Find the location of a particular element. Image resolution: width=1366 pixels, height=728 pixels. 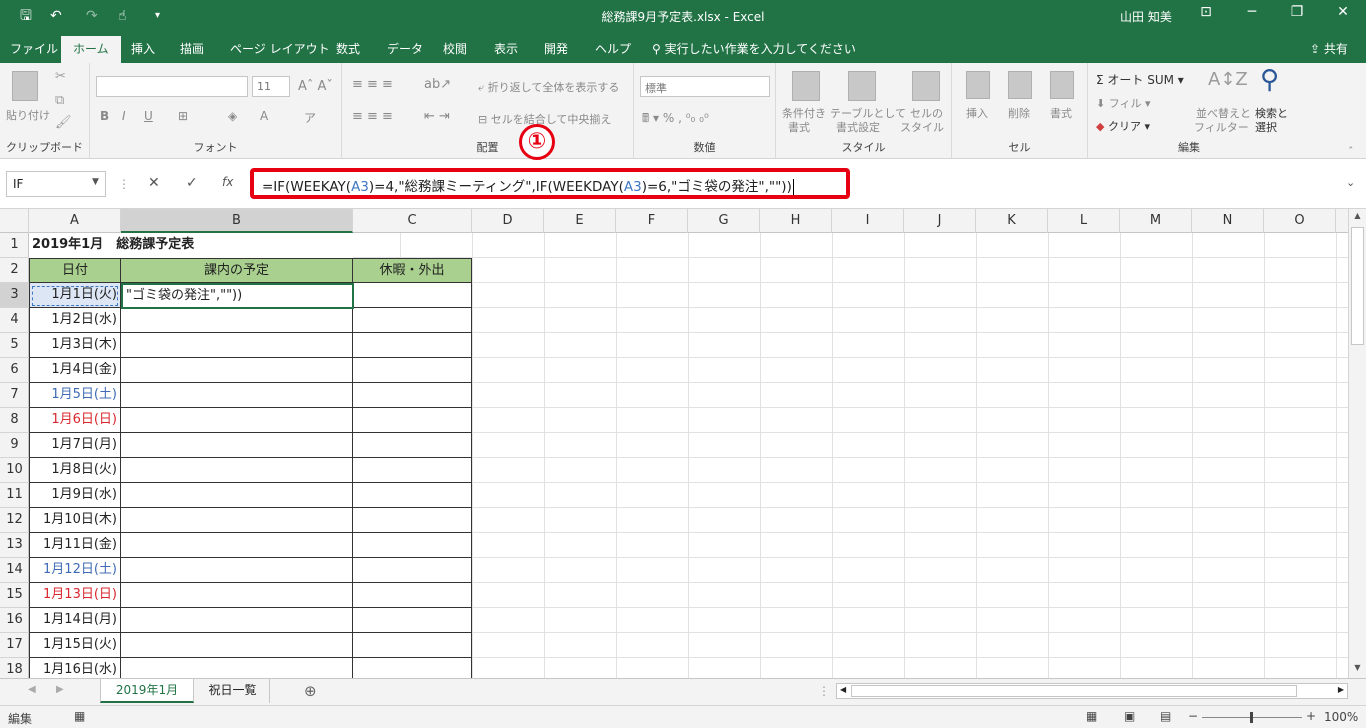

col-header-o: O is located at coordinates (1300, 221).